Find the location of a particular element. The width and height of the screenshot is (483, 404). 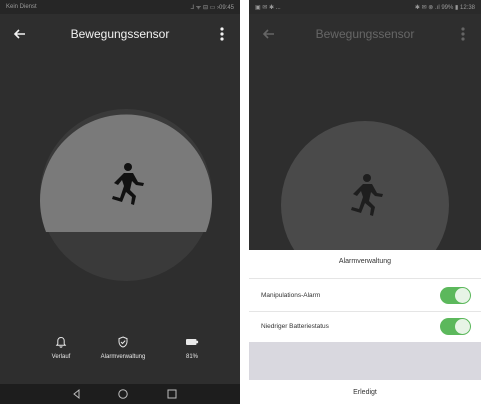

battery-status: 81% is located at coordinates (192, 348).